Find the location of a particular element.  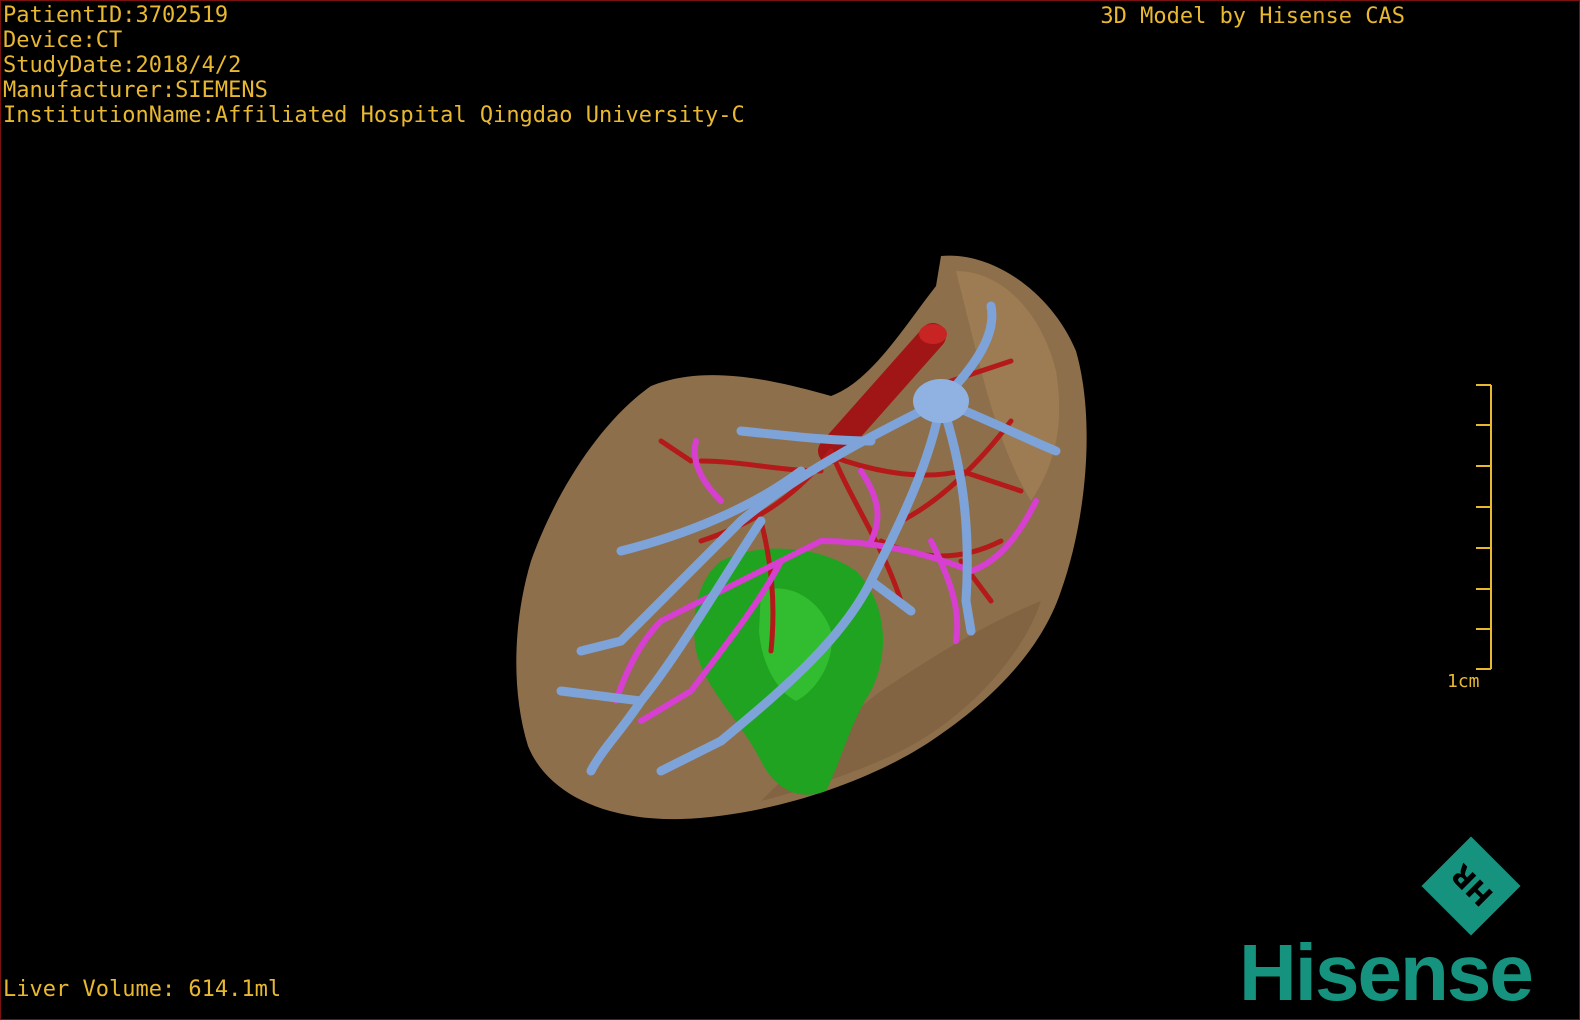

hisense-logo: Hisense is located at coordinates (1386, 972).